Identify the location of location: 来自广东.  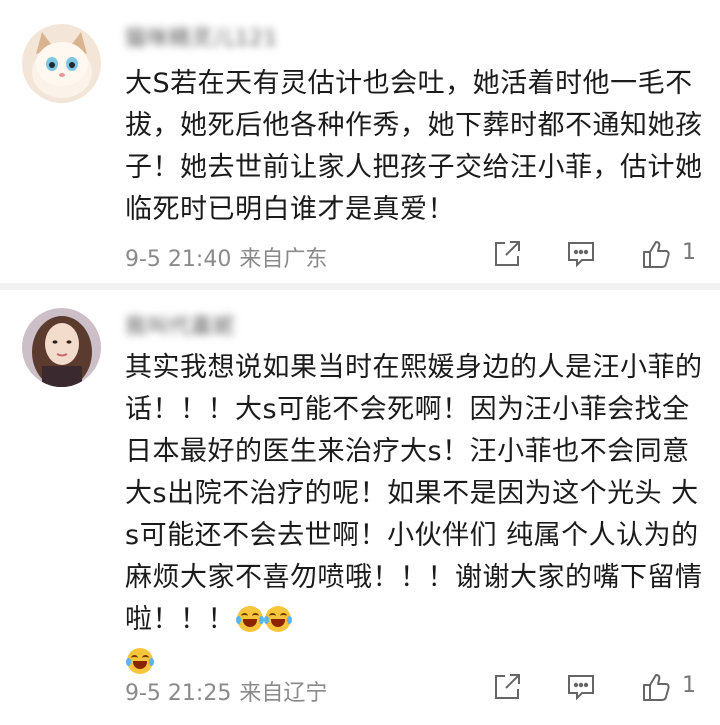
(283, 259).